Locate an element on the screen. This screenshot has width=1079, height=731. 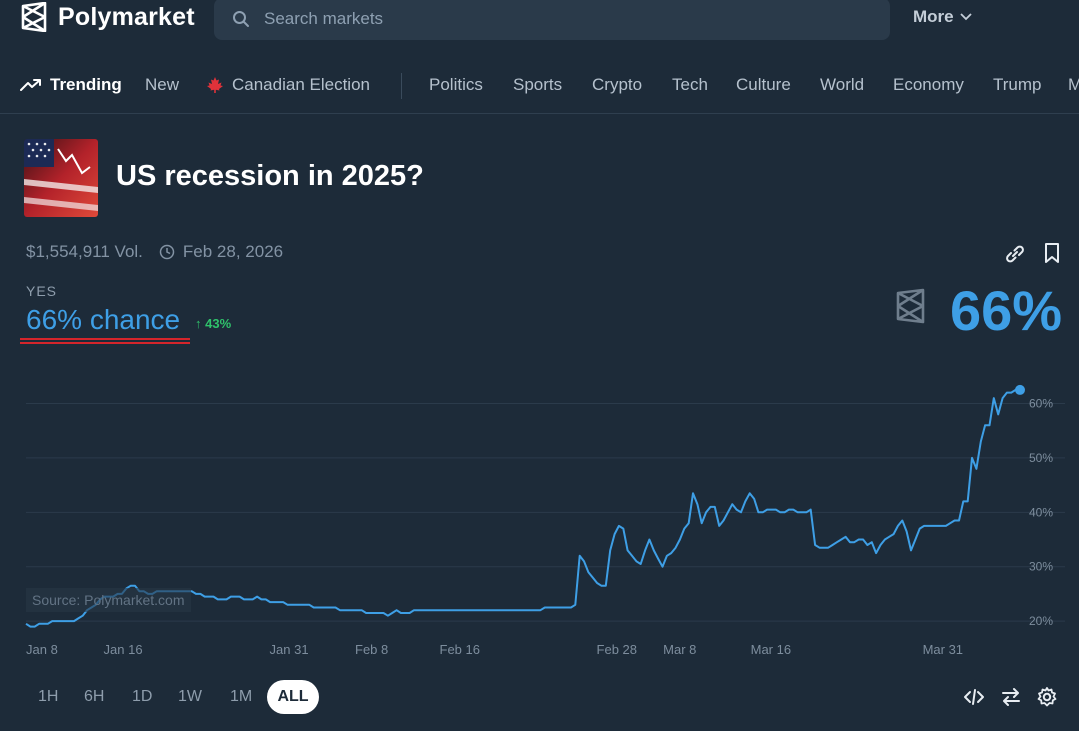
nav-label: Crypto is located at coordinates (617, 84).